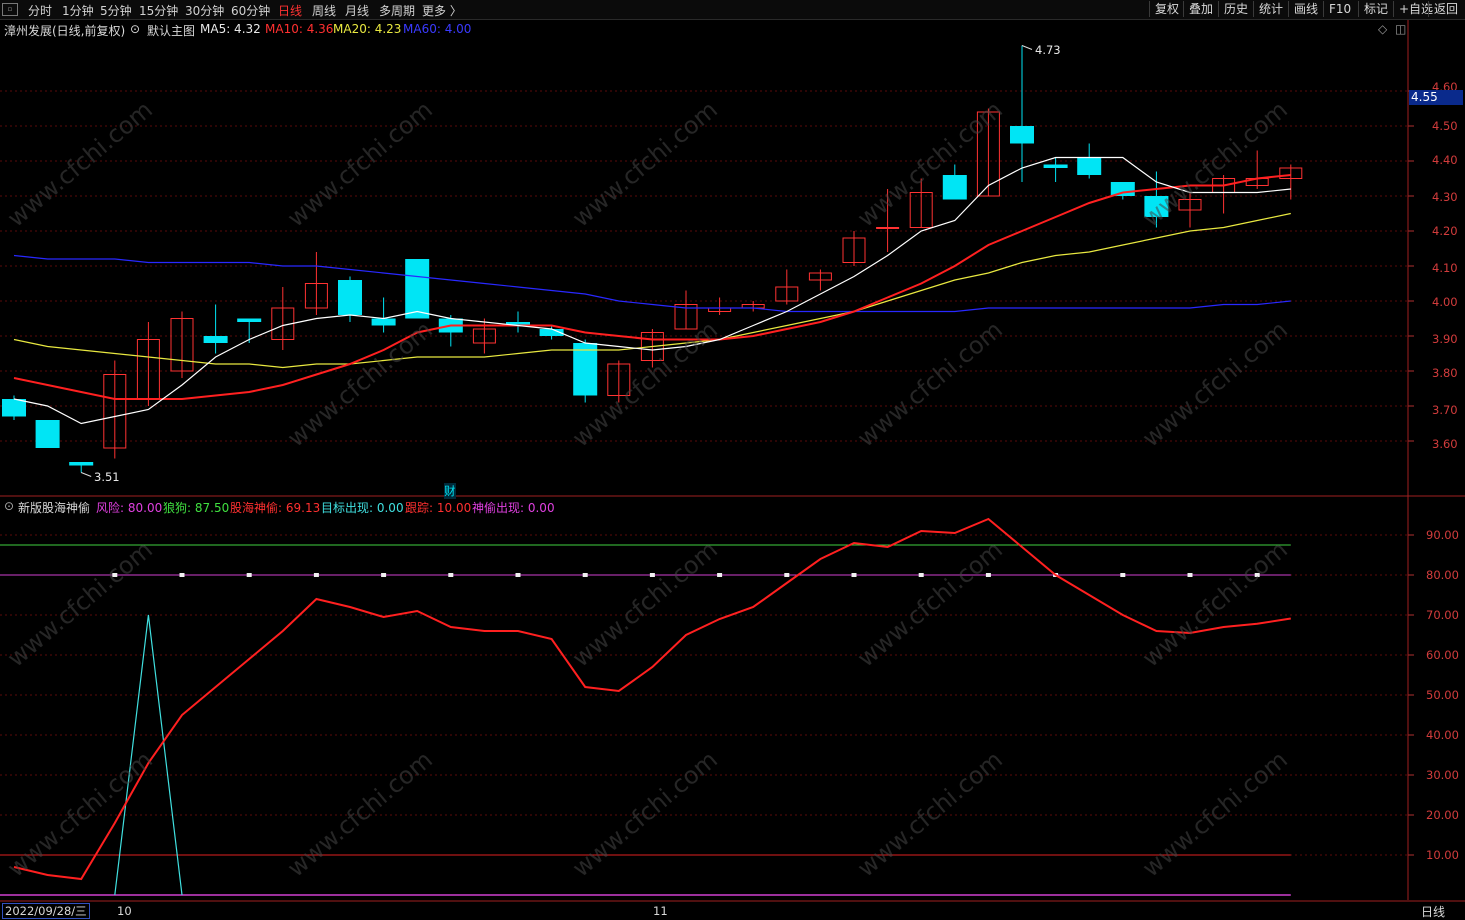  What do you see at coordinates (438, 508) in the screenshot?
I see `track-label: 跟踪: 10.00` at bounding box center [438, 508].